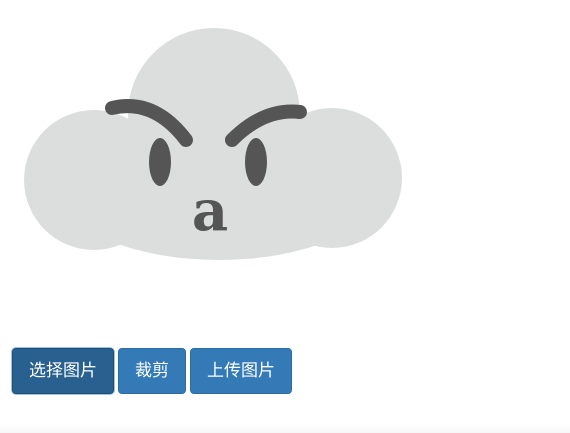 The image size is (570, 433). What do you see at coordinates (241, 371) in the screenshot?
I see `upload-image-button: 上传图片` at bounding box center [241, 371].